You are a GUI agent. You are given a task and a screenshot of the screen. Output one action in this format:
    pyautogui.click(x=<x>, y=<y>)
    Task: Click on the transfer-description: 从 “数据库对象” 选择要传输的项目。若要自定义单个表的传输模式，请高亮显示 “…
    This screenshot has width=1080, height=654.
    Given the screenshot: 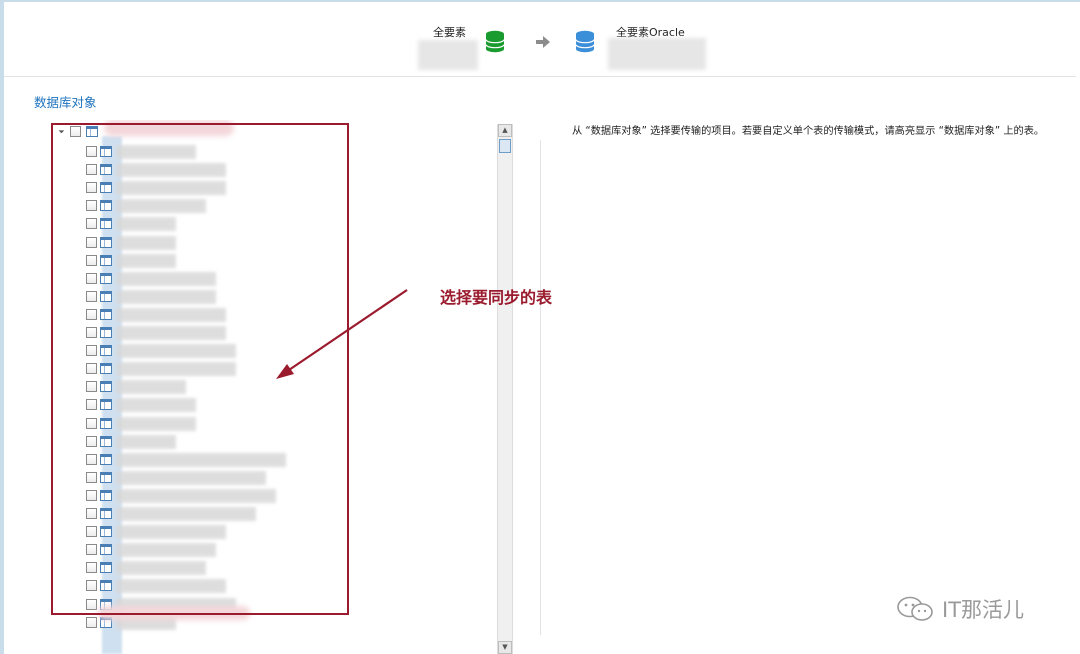 What is the action you would take?
    pyautogui.click(x=808, y=131)
    